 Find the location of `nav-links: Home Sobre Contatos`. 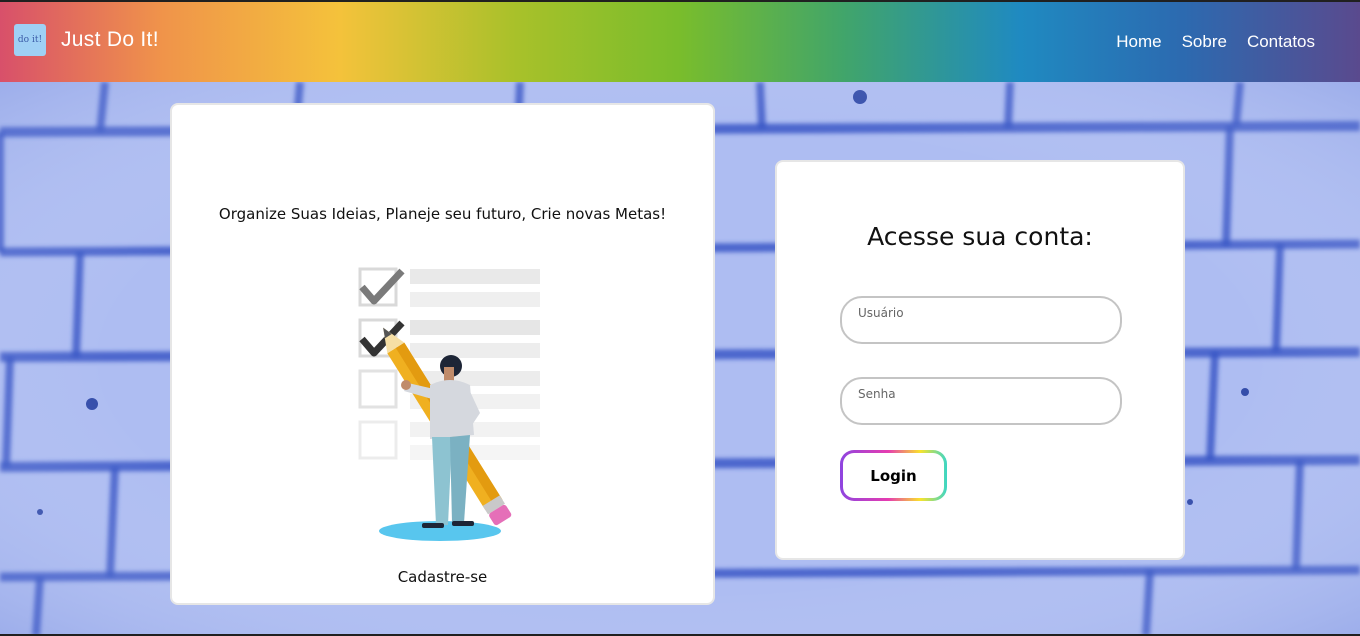

nav-links: Home Sobre Contatos is located at coordinates (1215, 42).